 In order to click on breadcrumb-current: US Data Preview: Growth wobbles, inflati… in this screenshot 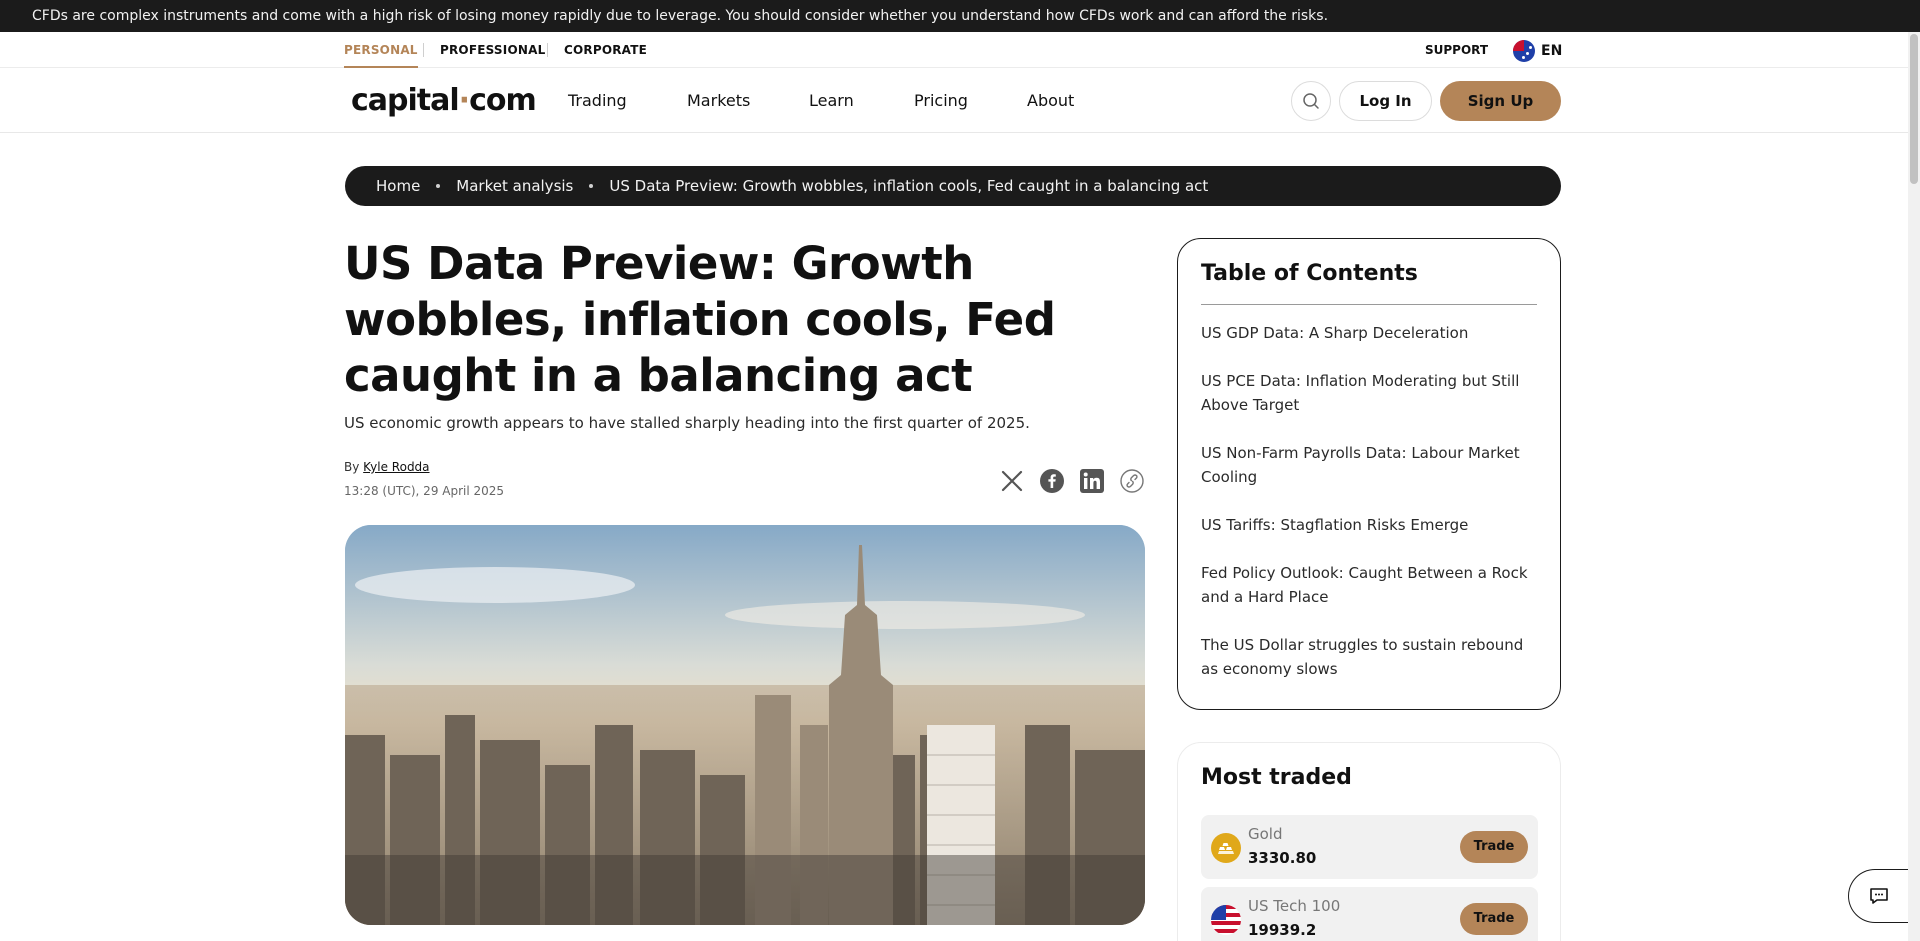, I will do `click(909, 186)`.